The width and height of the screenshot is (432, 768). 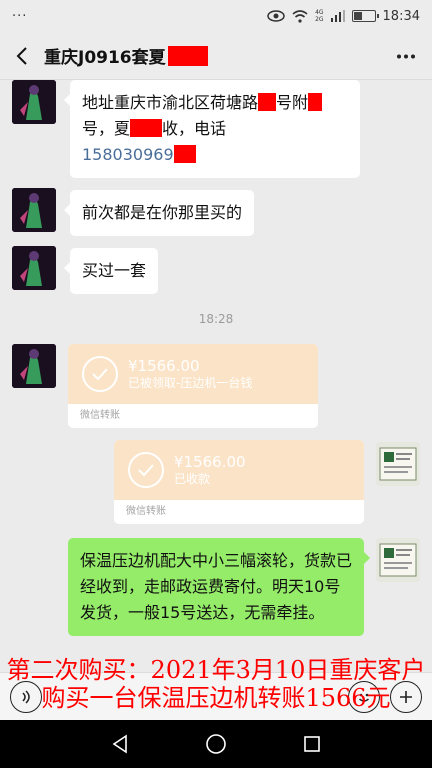 I want to click on transfer-card: ¥1566.00 已收款 微信转账, so click(x=239, y=482).